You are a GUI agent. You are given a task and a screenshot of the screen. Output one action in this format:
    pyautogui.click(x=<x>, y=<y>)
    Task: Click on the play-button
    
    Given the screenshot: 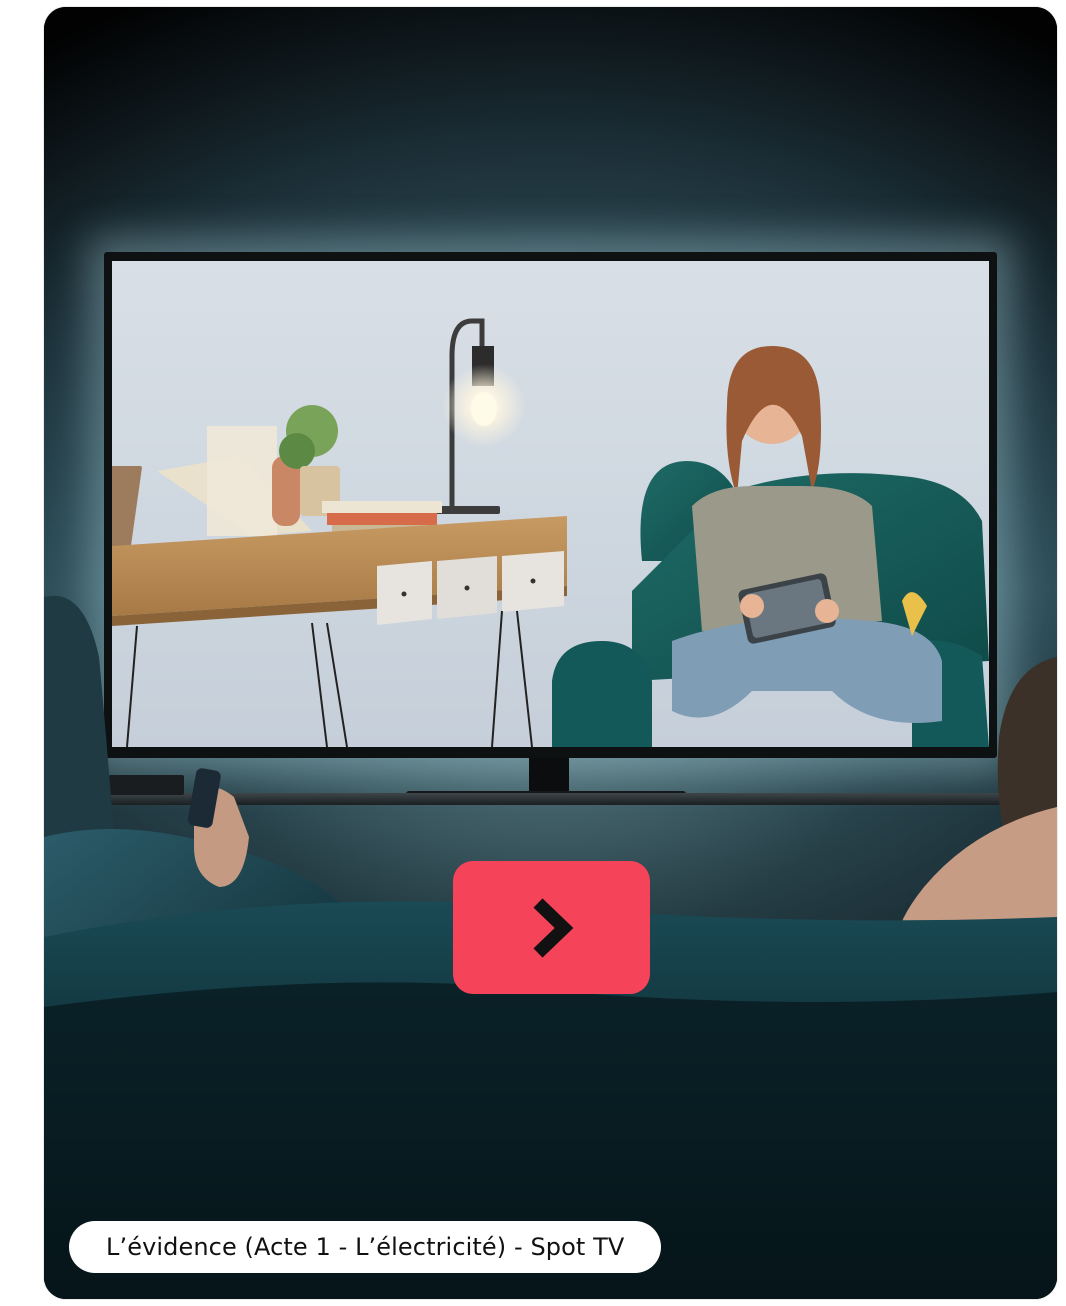 What is the action you would take?
    pyautogui.click(x=551, y=927)
    